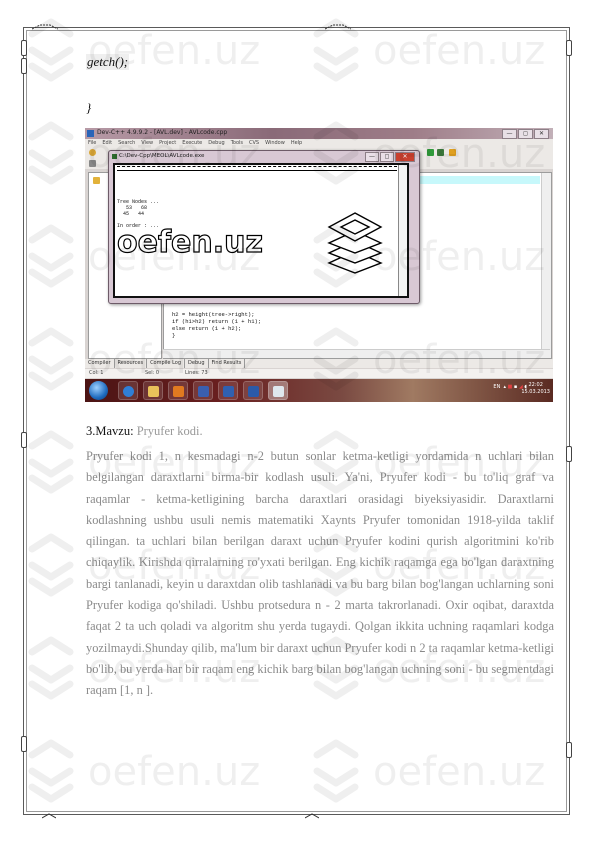 The width and height of the screenshot is (595, 842). Describe the element at coordinates (90, 133) in the screenshot. I see `devcpp-app-icon` at that location.